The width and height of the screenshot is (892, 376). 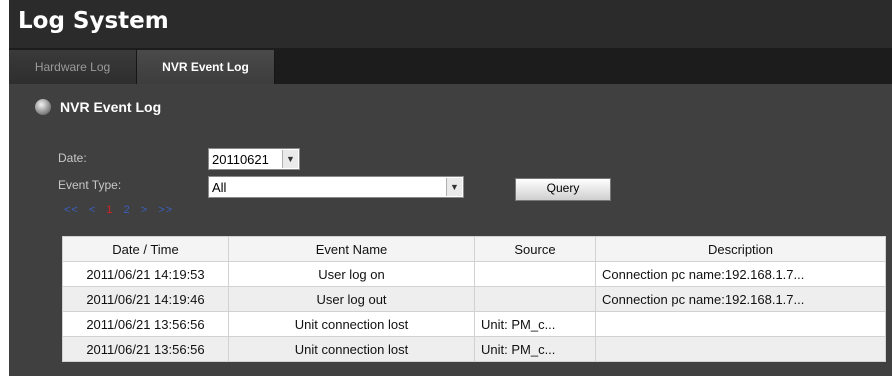 I want to click on page-title: Log System, so click(x=93, y=21).